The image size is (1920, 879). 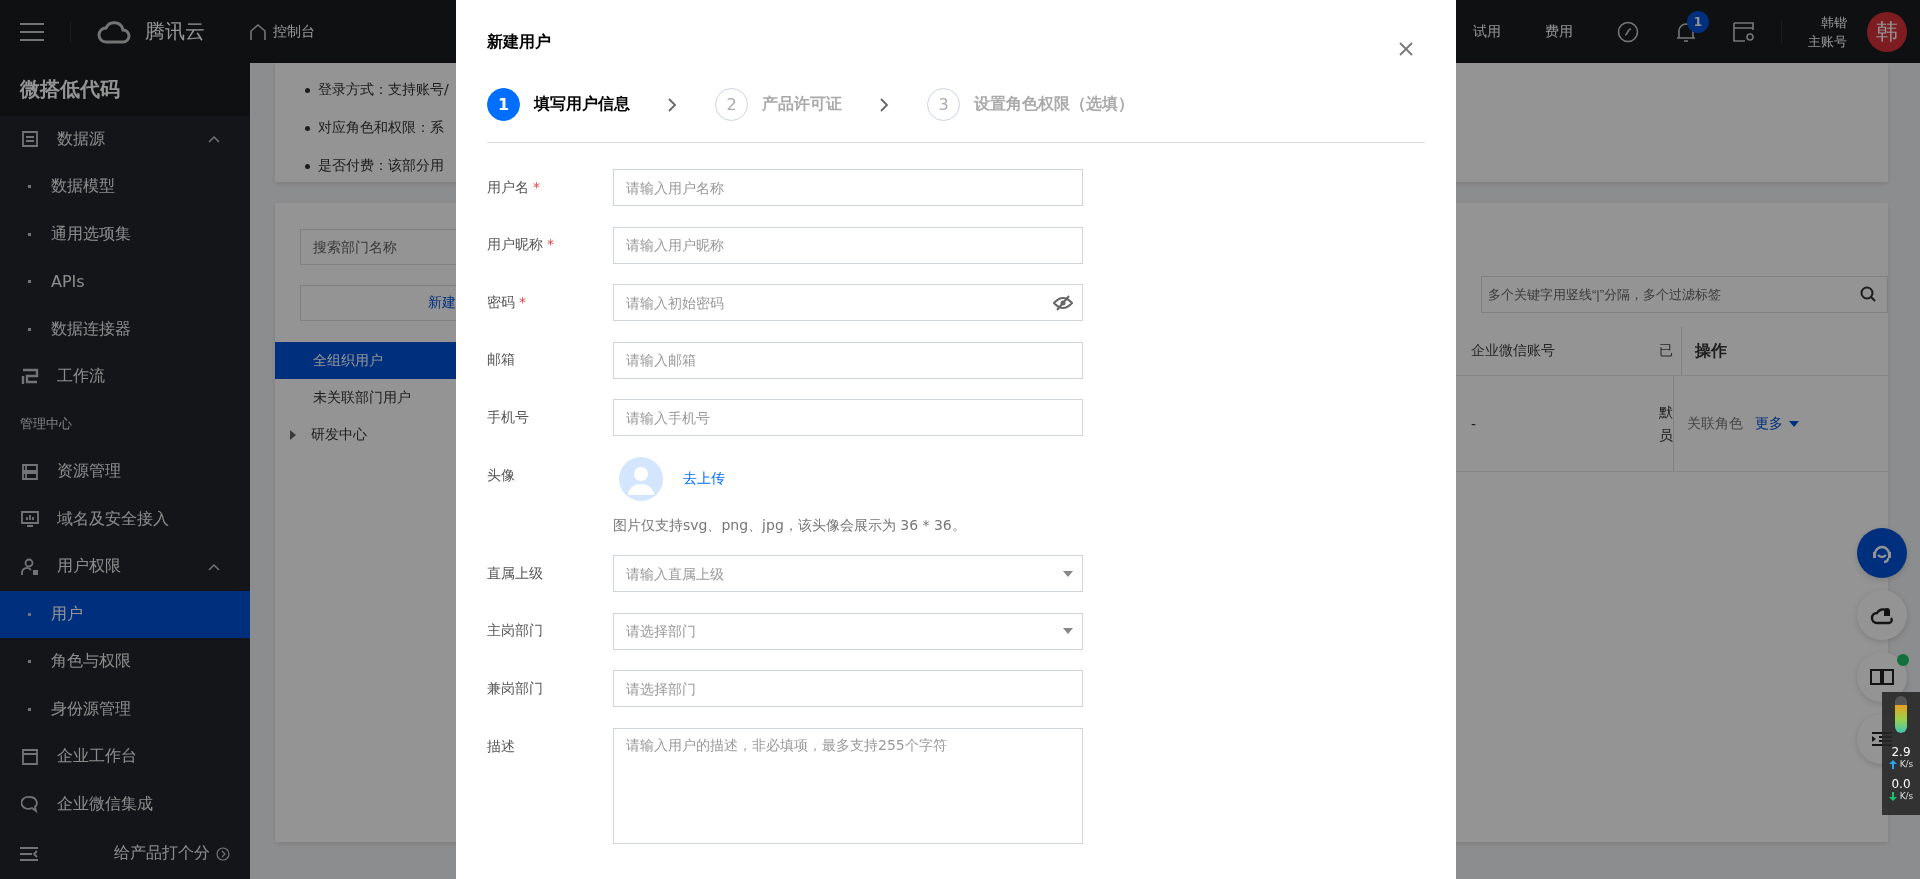 I want to click on password-field: 请输入初始密码, so click(x=848, y=302).